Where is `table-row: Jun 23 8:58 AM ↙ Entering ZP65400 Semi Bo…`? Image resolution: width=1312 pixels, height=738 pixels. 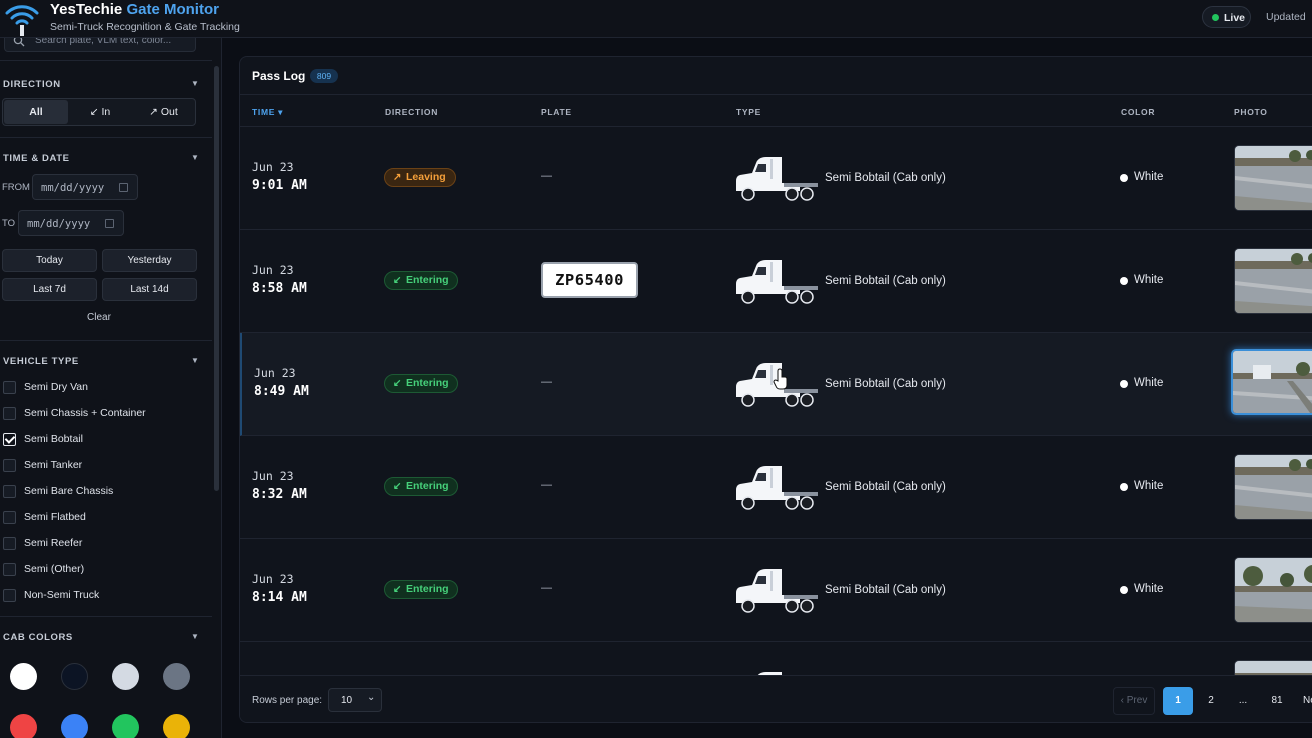
table-row: Jun 23 8:58 AM ↙ Entering ZP65400 Semi Bo… is located at coordinates (776, 281).